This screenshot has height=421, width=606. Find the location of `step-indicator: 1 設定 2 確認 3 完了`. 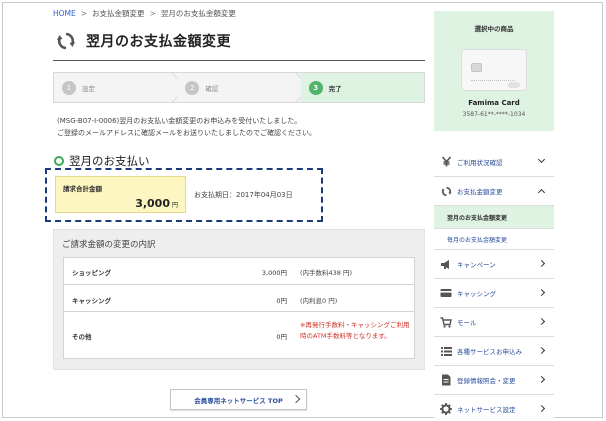

step-indicator: 1 設定 2 確認 3 完了 is located at coordinates (239, 87).